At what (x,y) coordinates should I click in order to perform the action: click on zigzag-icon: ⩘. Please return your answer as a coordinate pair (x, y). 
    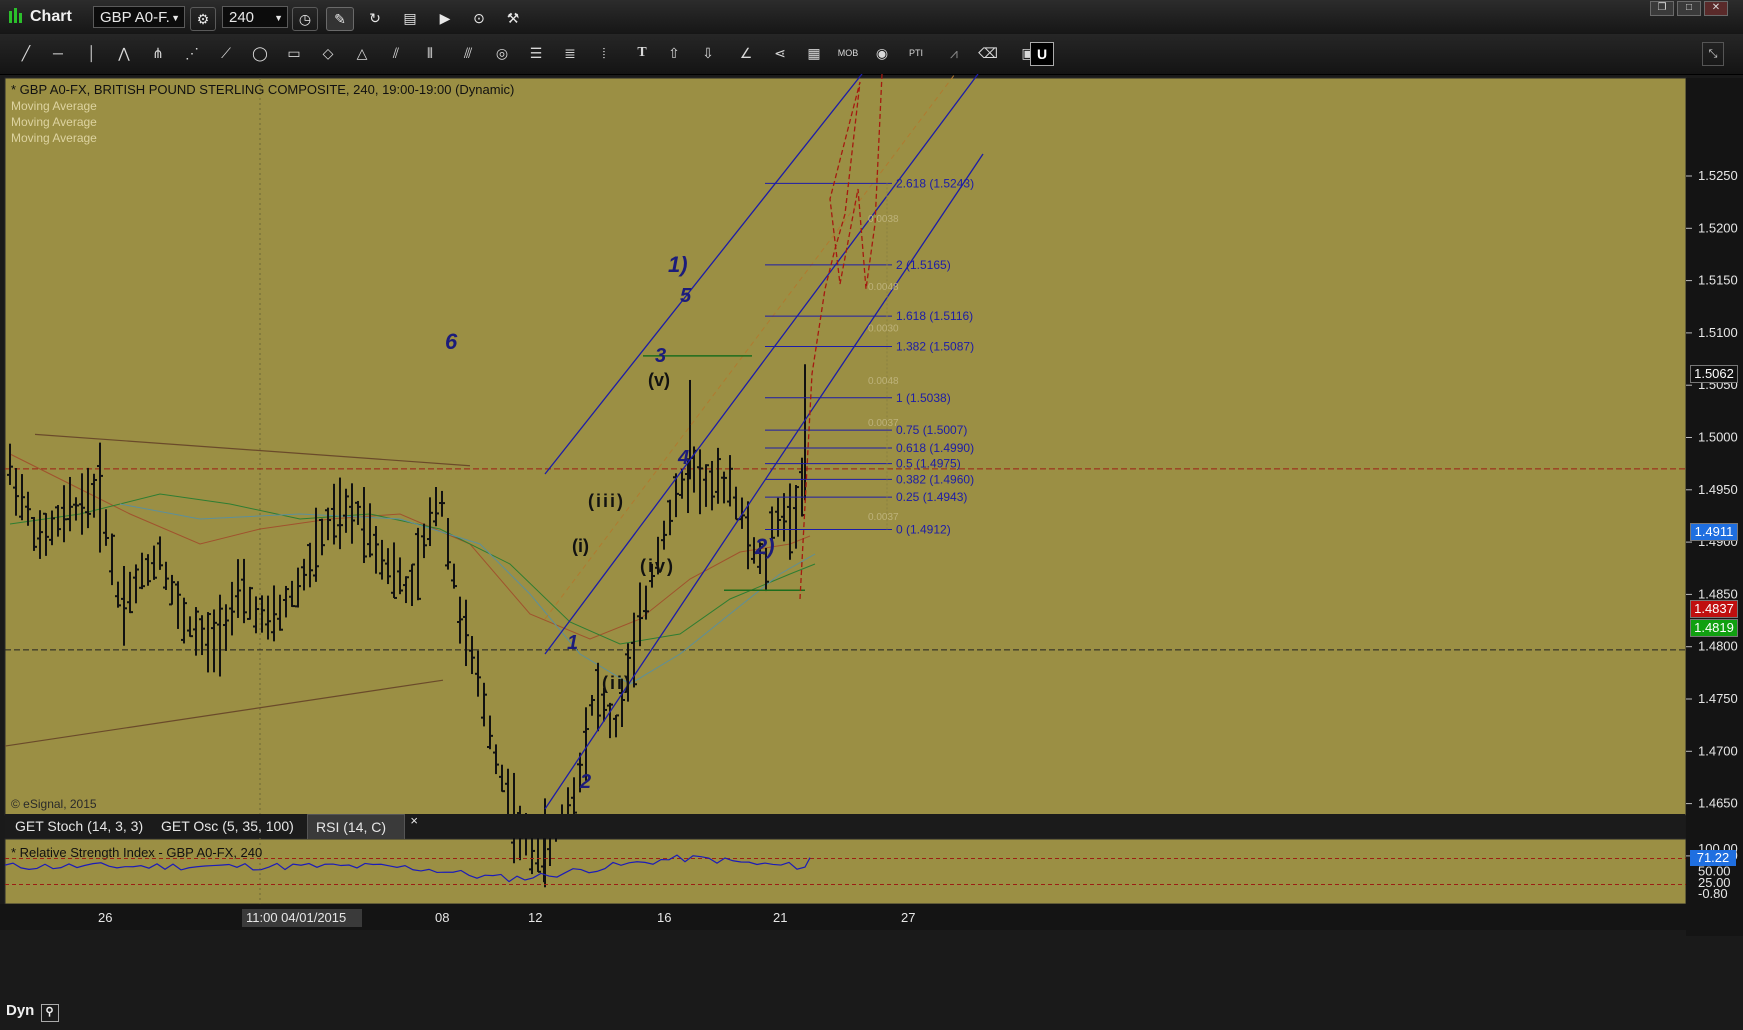
    Looking at the image, I should click on (954, 53).